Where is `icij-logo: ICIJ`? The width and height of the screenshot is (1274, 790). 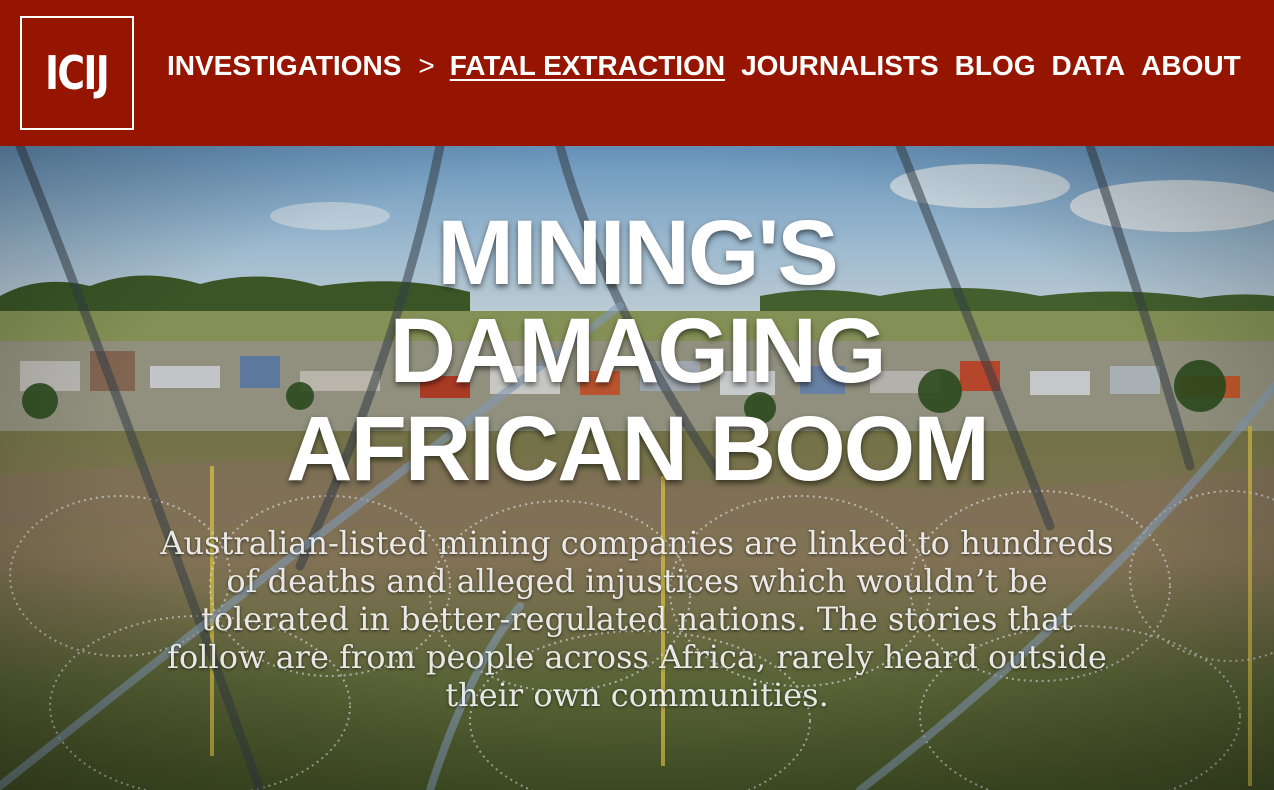 icij-logo: ICIJ is located at coordinates (77, 73).